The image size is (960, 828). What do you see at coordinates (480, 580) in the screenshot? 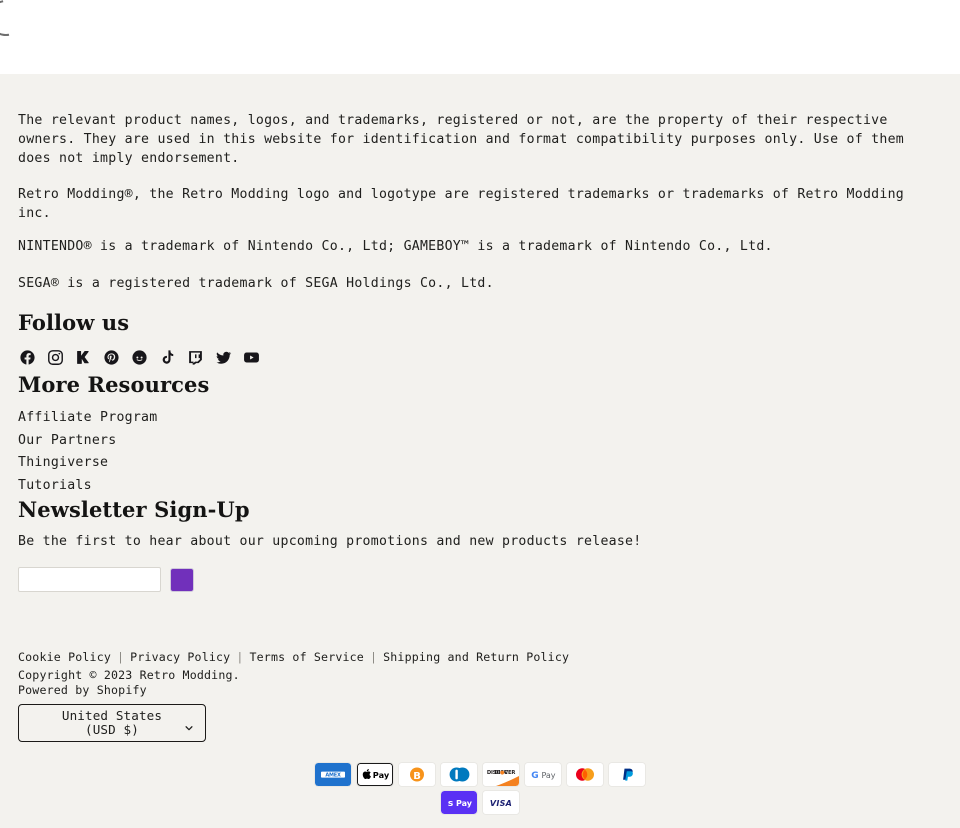
I see `newsletter-form` at bounding box center [480, 580].